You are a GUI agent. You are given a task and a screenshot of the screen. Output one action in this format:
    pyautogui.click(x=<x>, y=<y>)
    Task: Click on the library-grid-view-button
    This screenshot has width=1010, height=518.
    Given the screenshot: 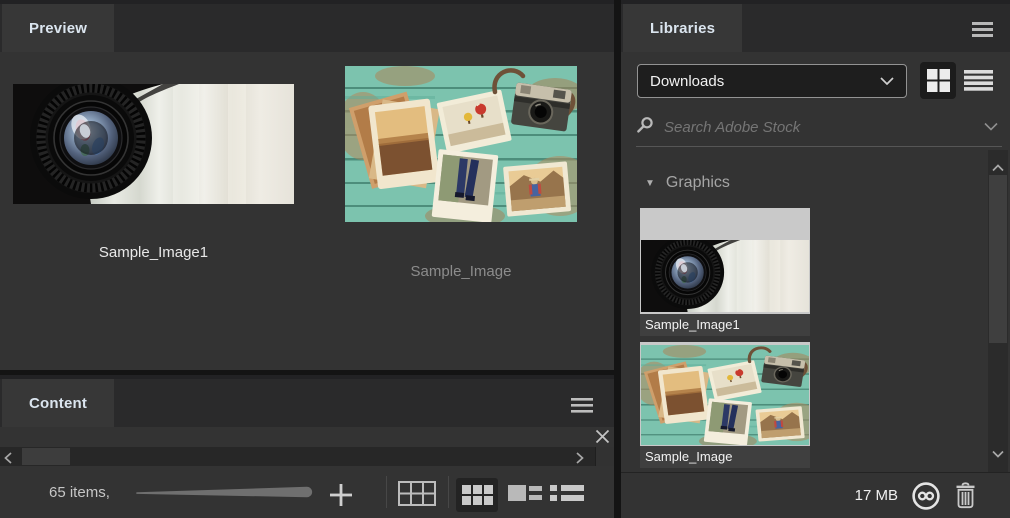 What is the action you would take?
    pyautogui.click(x=938, y=80)
    